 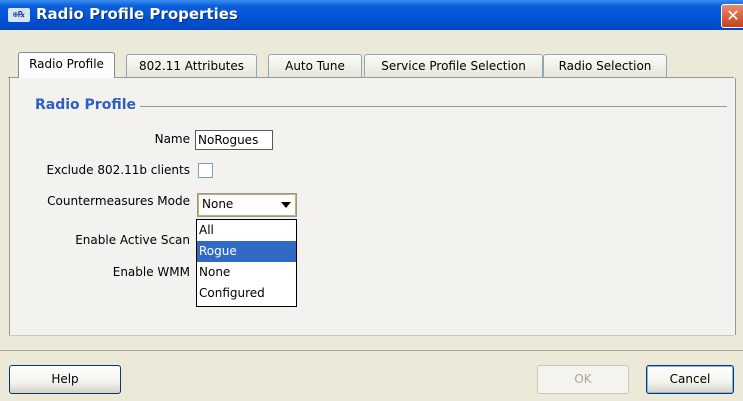 I want to click on tab-auto-tune: Auto Tune, so click(x=315, y=65).